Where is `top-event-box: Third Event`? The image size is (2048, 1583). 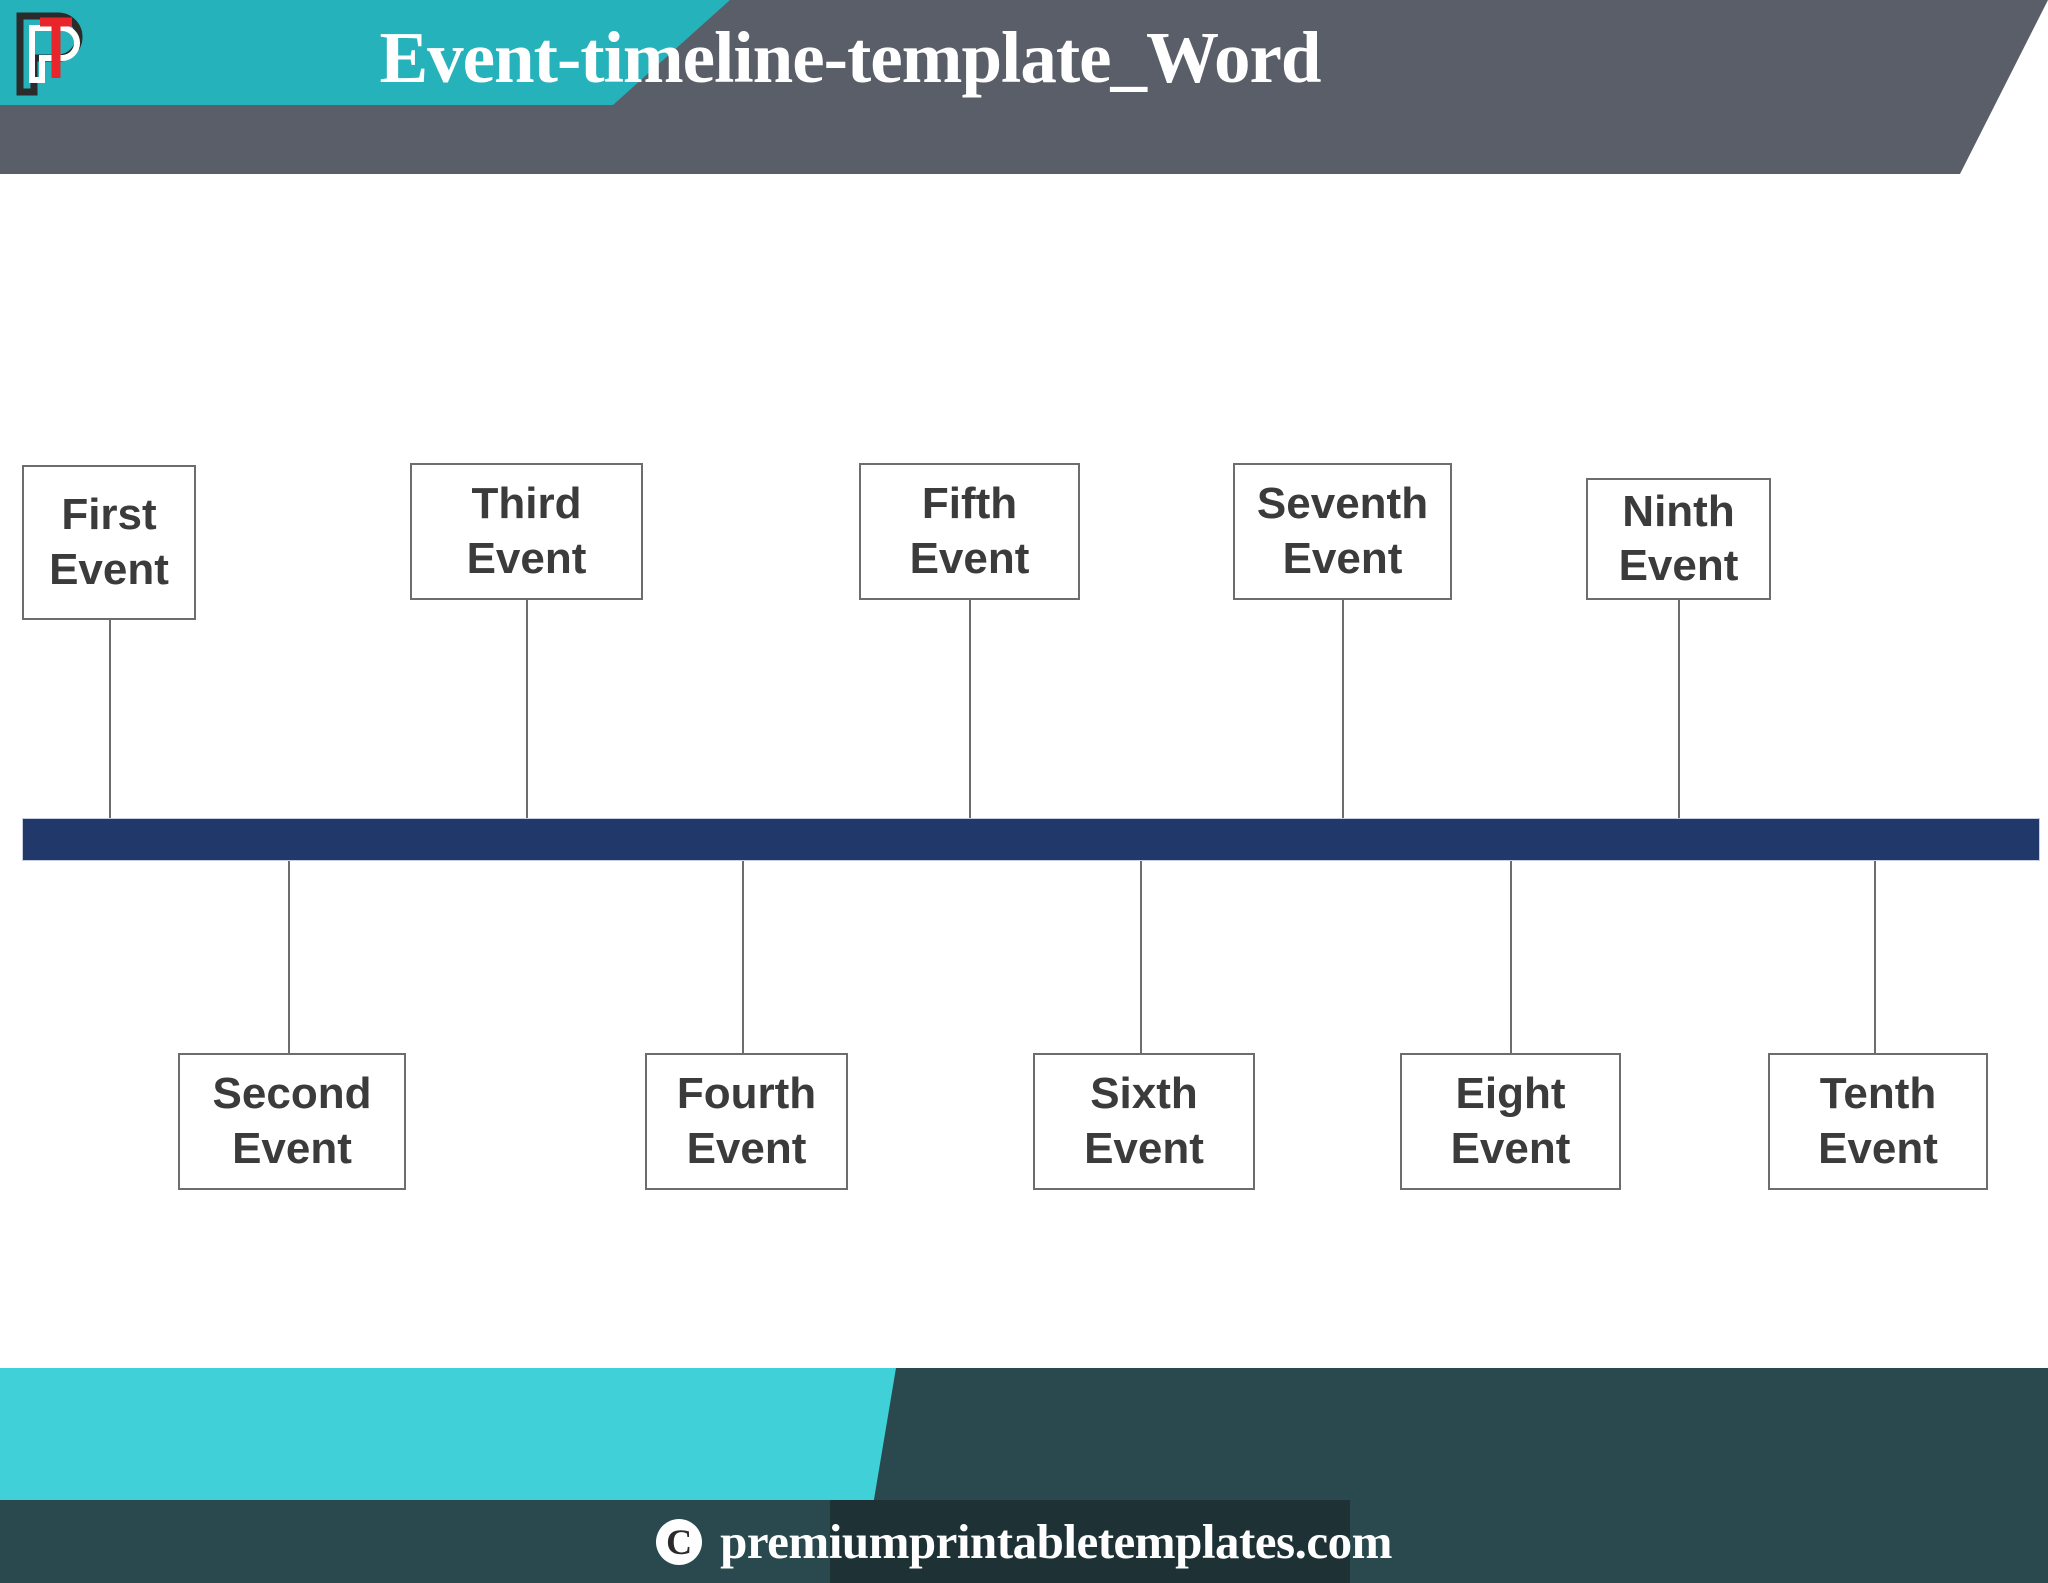 top-event-box: Third Event is located at coordinates (526, 531).